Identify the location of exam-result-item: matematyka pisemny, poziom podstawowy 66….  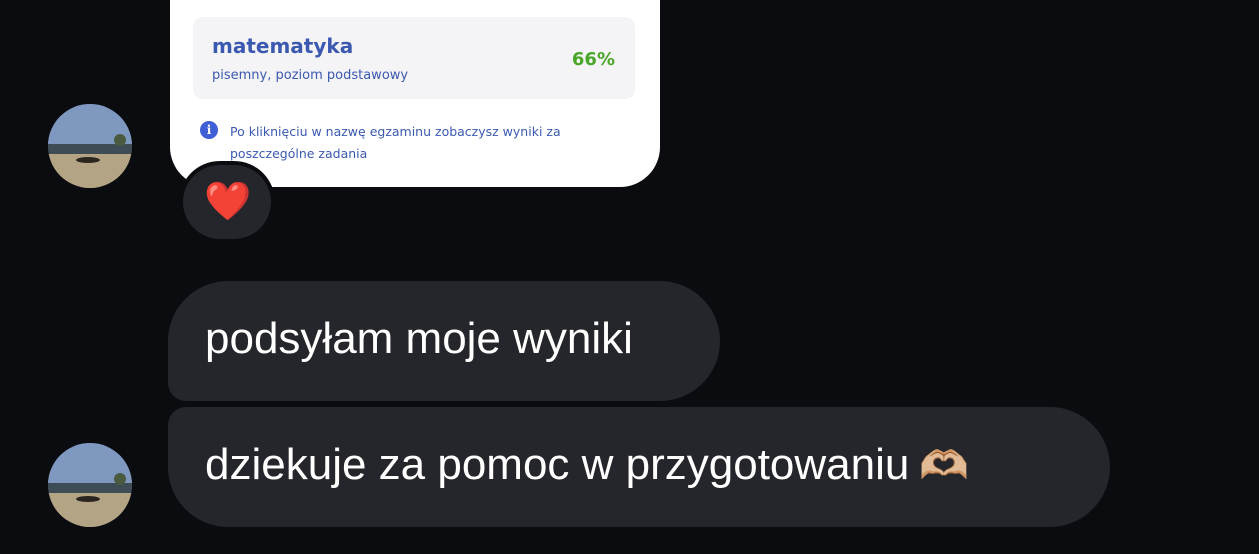
(414, 58).